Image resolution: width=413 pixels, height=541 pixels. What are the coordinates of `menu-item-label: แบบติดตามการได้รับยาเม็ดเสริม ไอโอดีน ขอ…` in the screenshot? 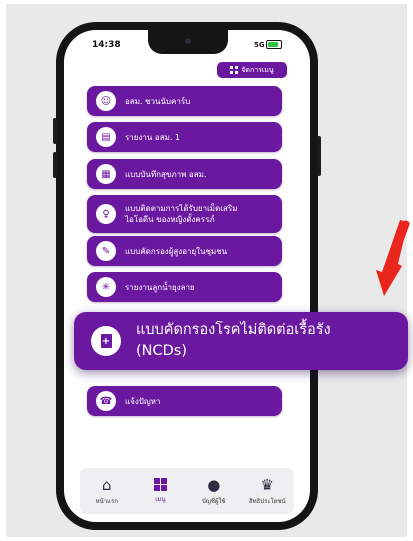 It's located at (181, 214).